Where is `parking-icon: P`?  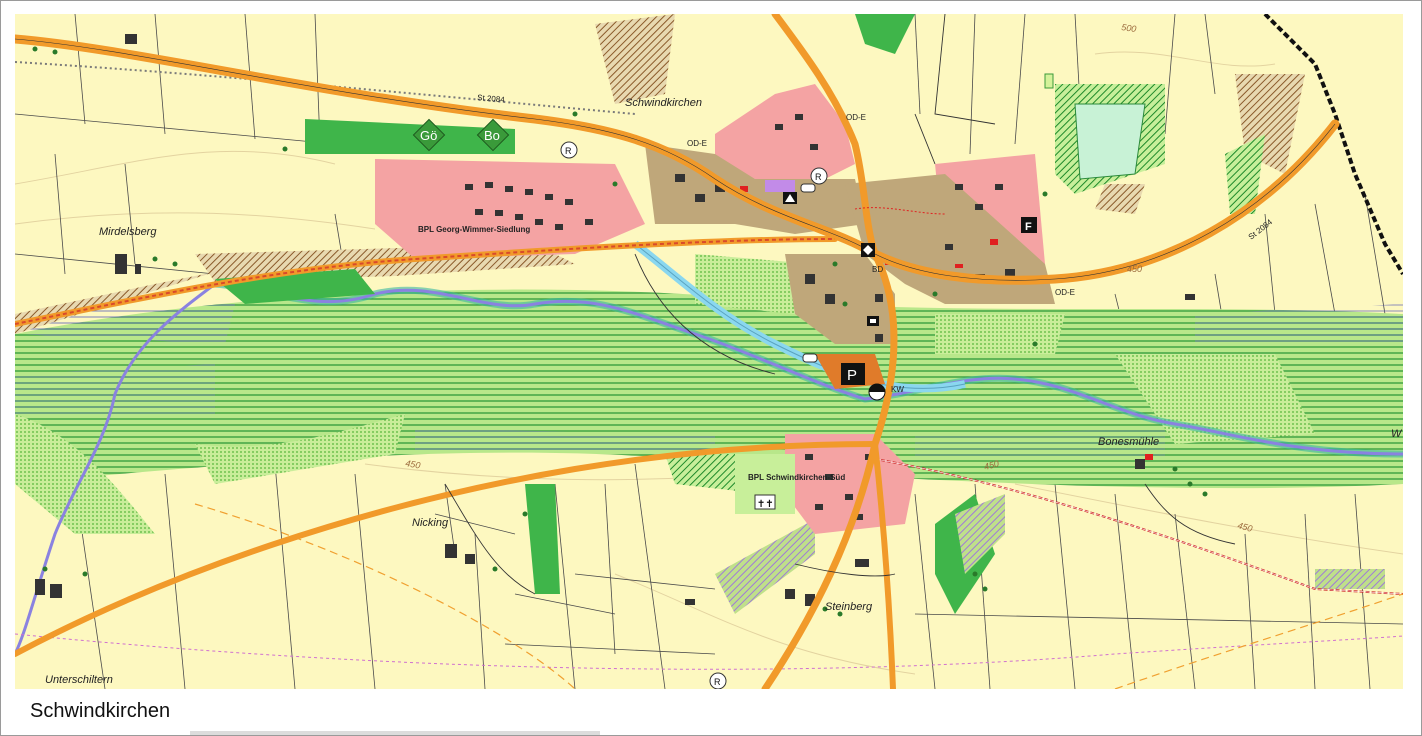 parking-icon: P is located at coordinates (853, 374).